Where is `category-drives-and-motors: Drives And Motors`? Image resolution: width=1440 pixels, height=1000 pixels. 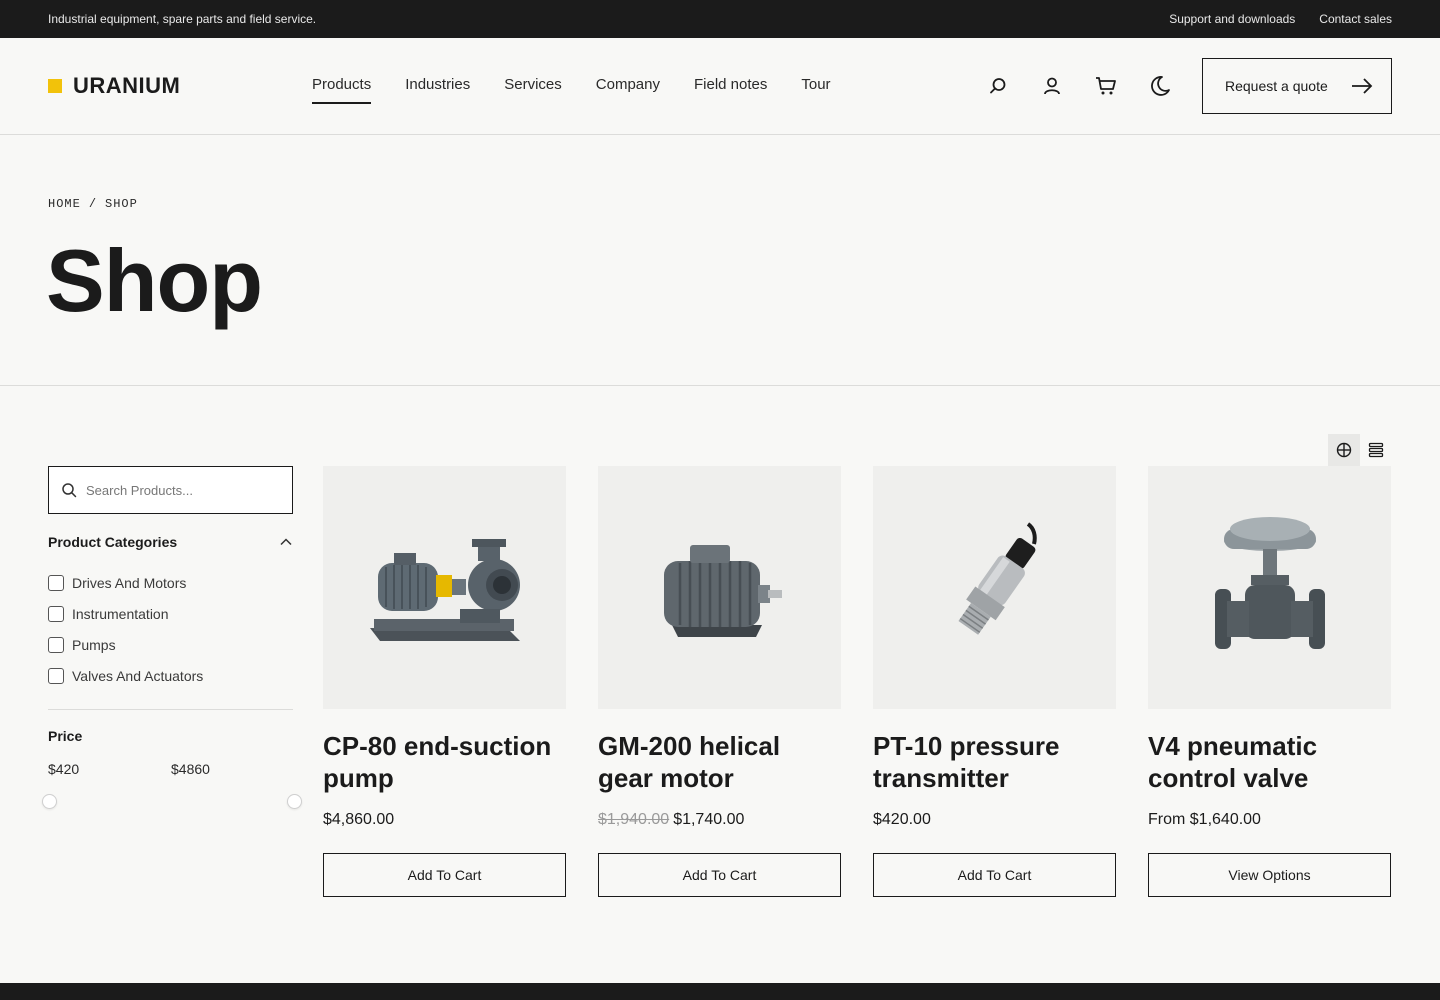 category-drives-and-motors: Drives And Motors is located at coordinates (170, 582).